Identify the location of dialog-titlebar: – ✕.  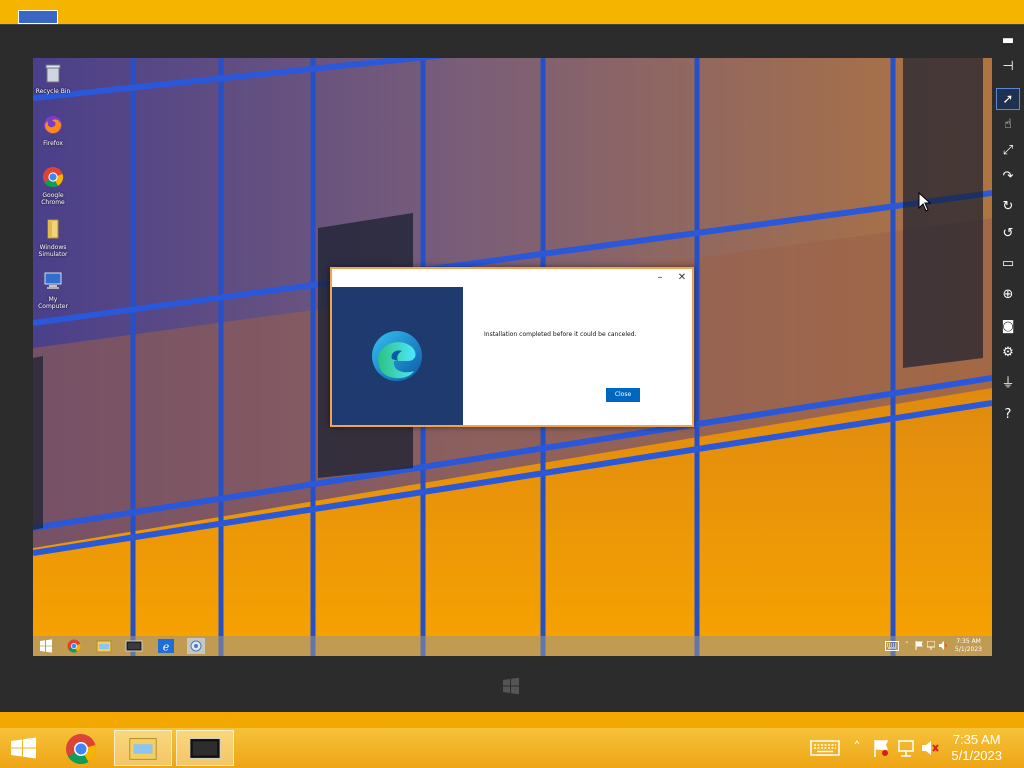
(512, 278).